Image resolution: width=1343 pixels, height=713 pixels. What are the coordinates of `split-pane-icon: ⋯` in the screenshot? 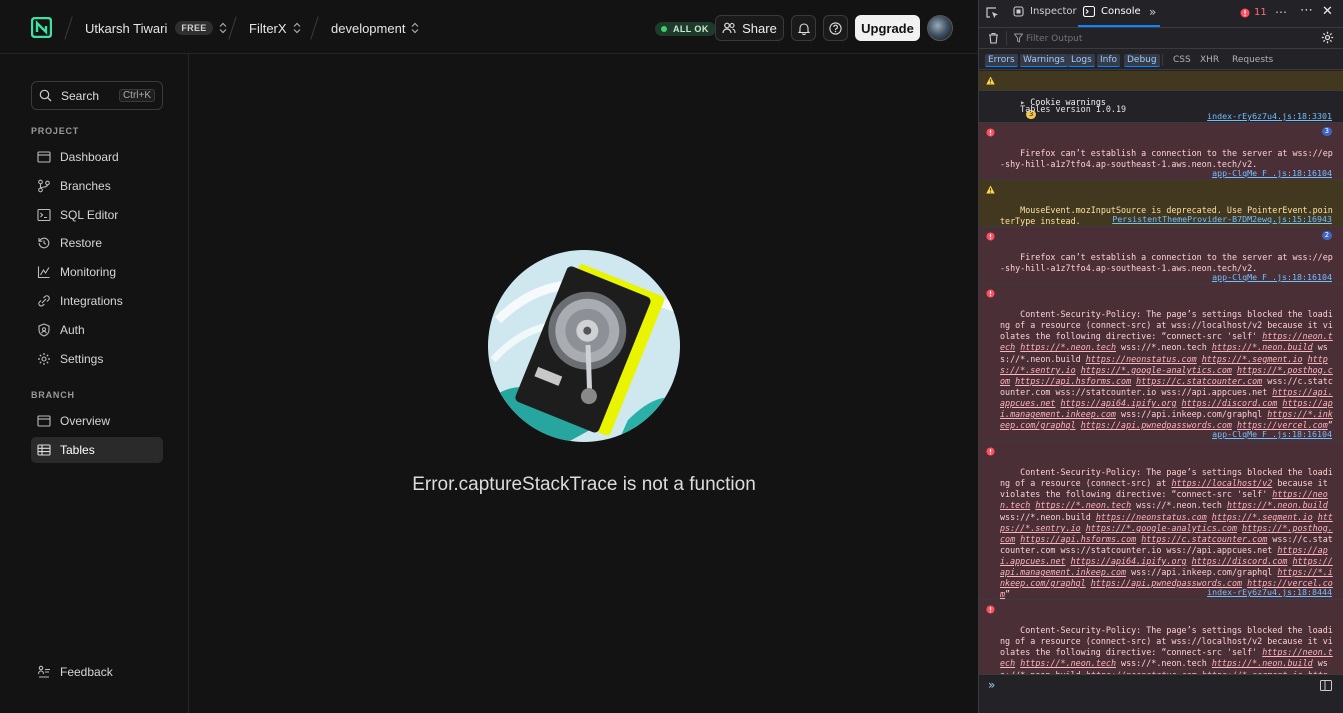 It's located at (1281, 12).